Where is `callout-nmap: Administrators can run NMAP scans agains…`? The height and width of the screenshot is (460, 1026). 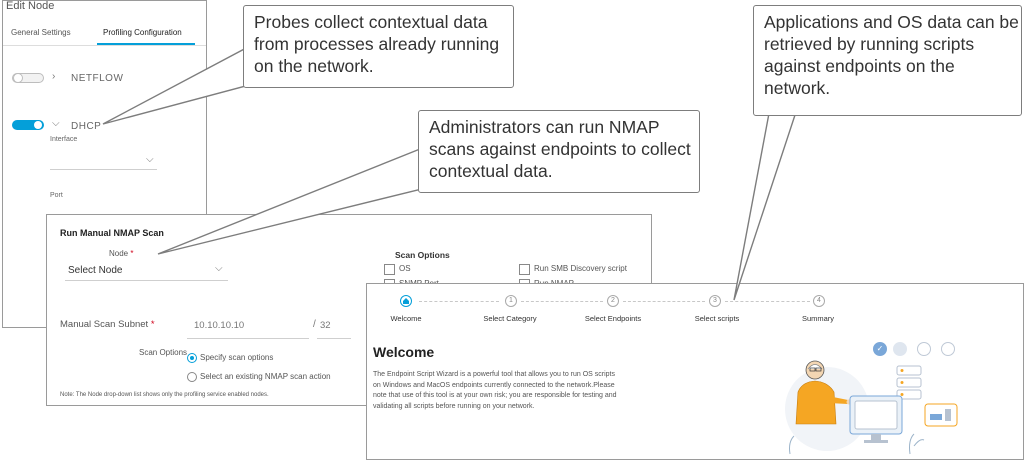
callout-nmap: Administrators can run NMAP scans agains… is located at coordinates (559, 151).